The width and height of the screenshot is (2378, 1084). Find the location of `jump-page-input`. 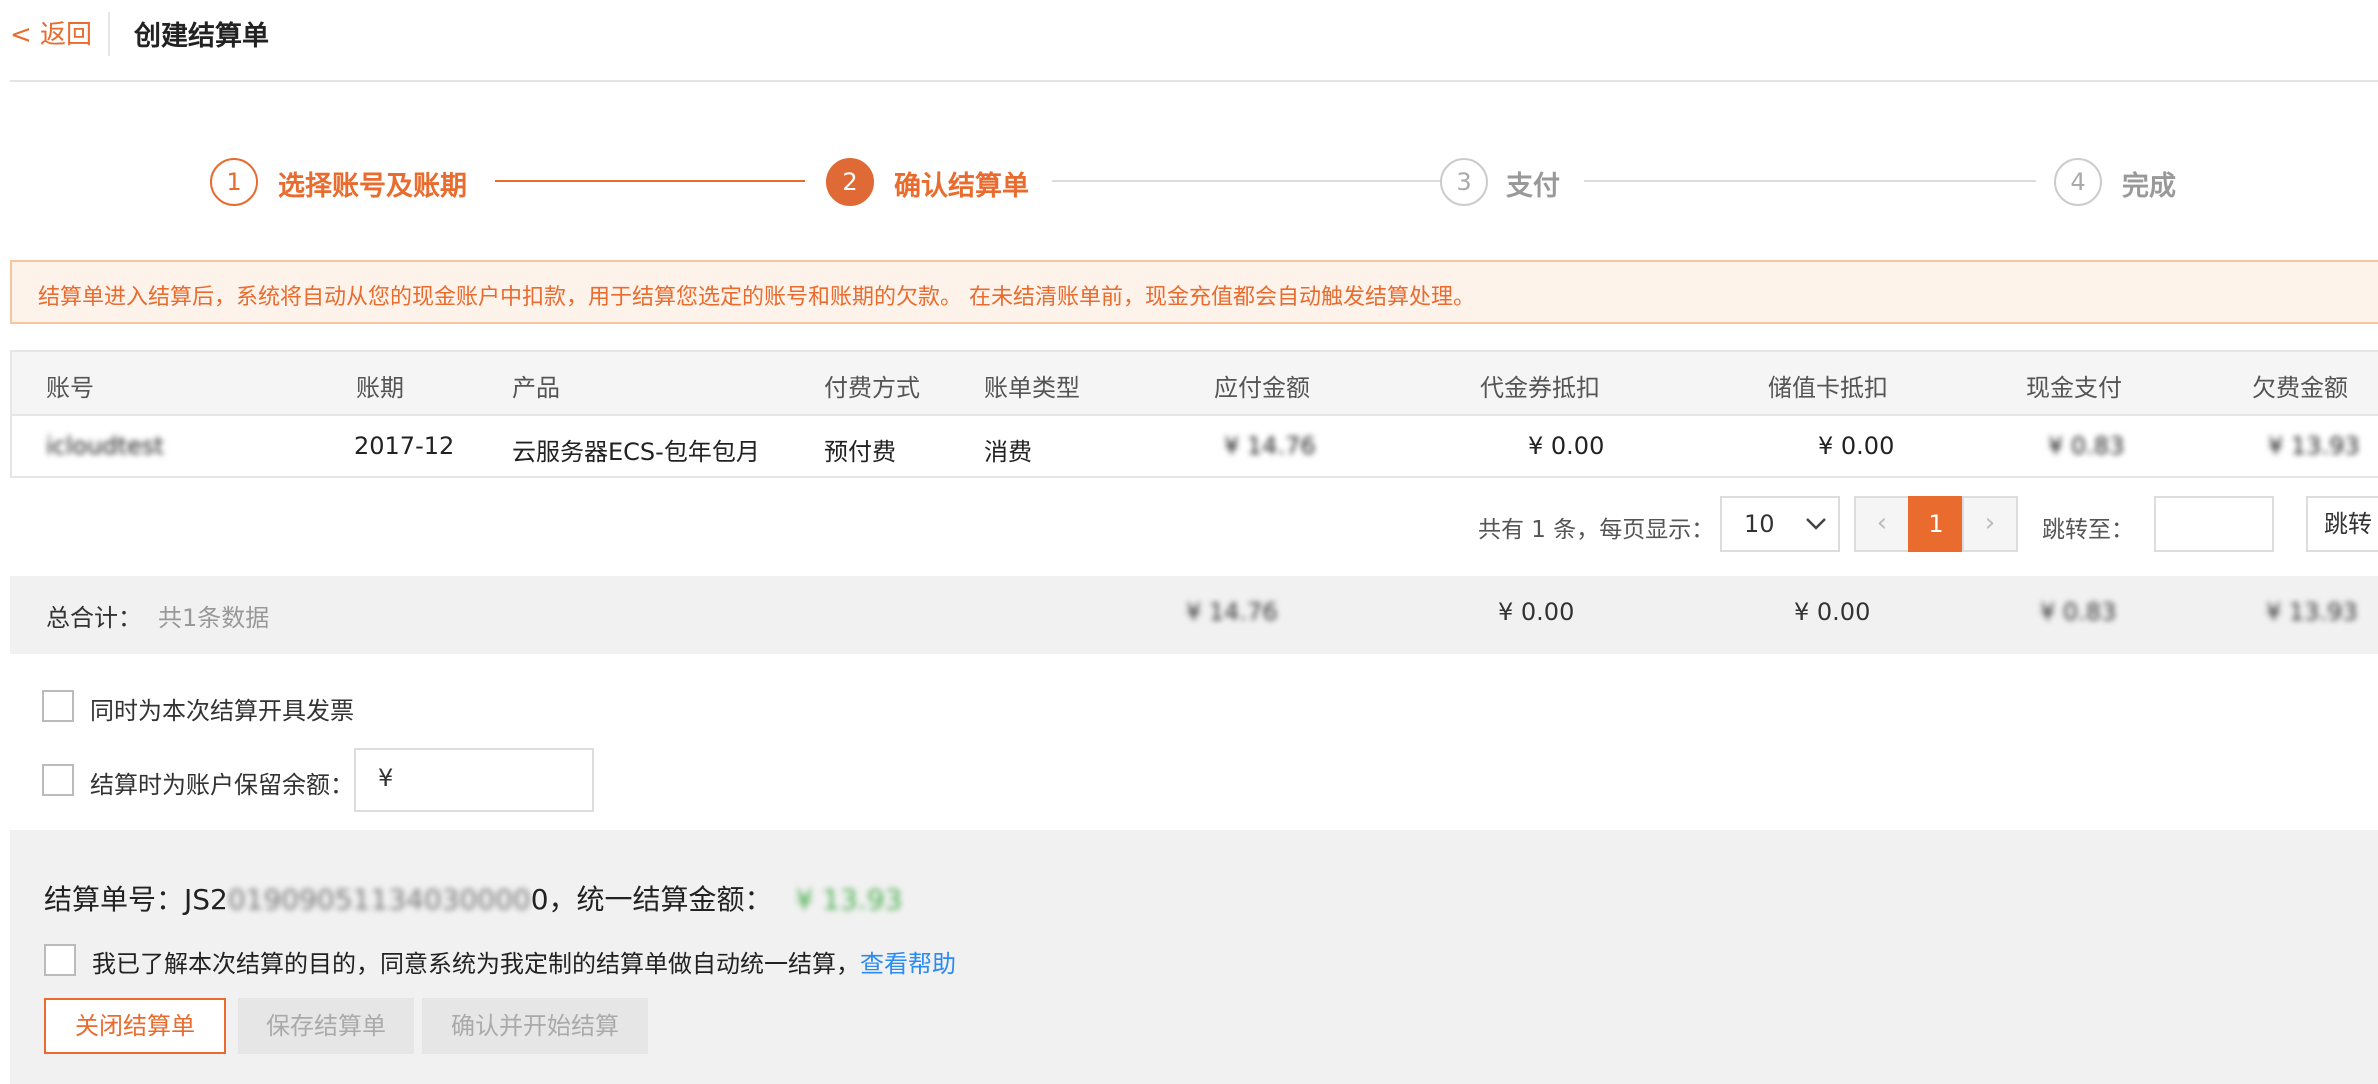

jump-page-input is located at coordinates (2214, 524).